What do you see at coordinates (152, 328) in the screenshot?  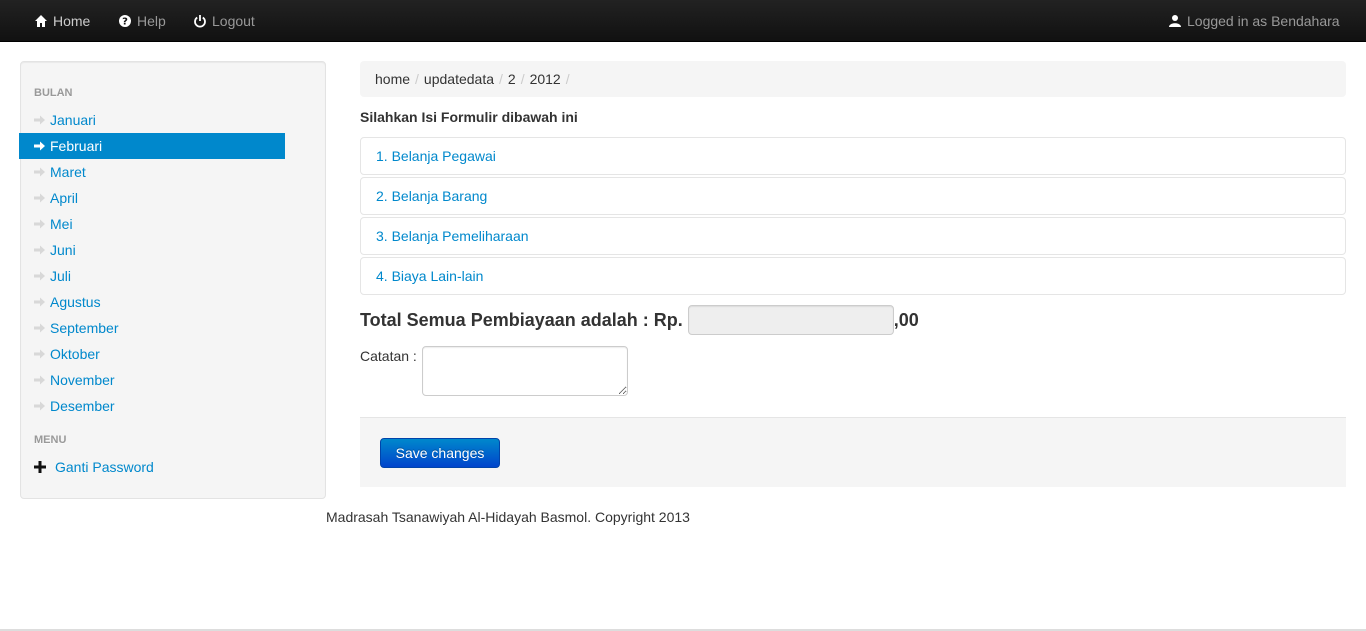 I see `sidebar-month-september: September` at bounding box center [152, 328].